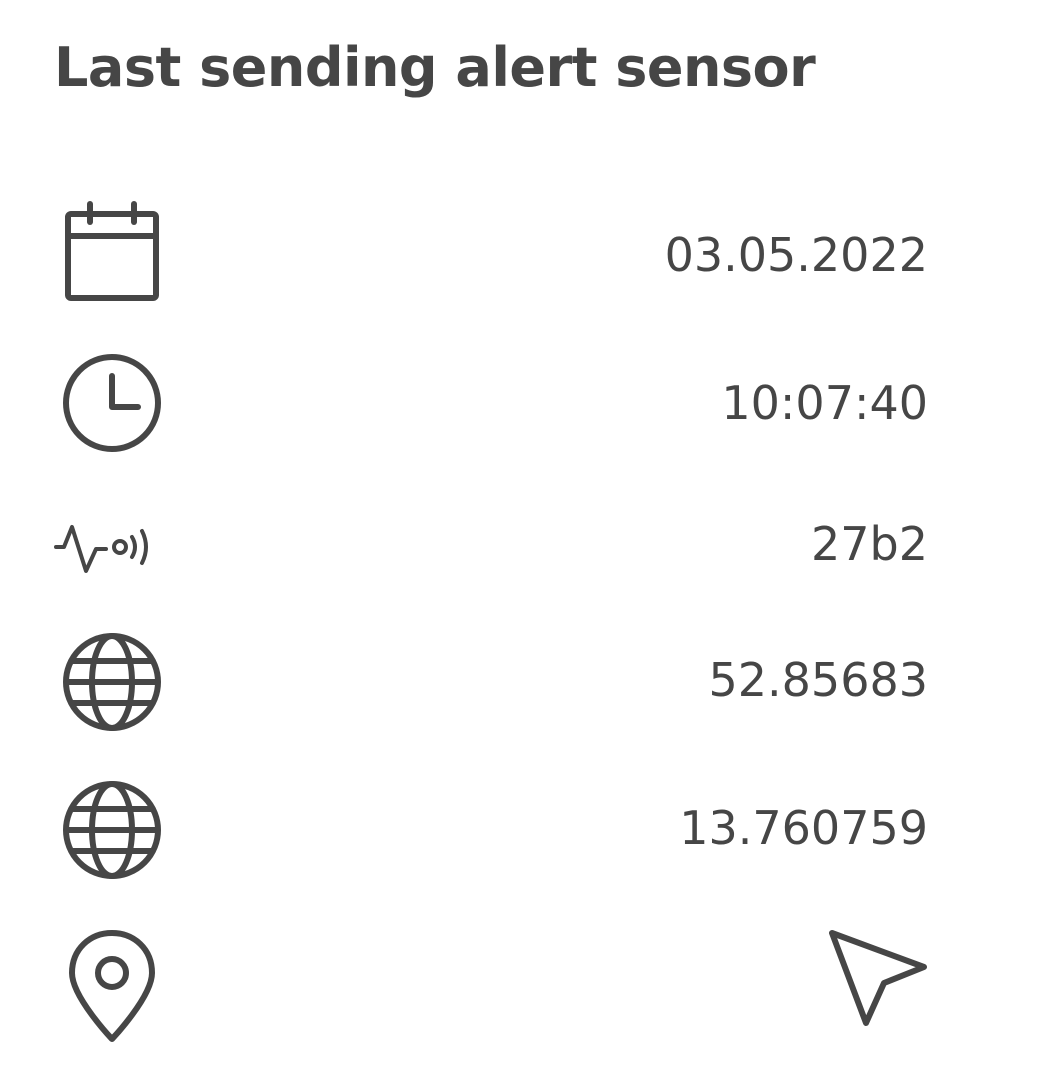 This screenshot has width=1038, height=1078. Describe the element at coordinates (114, 544) in the screenshot. I see `sensor-signal-icon` at that location.